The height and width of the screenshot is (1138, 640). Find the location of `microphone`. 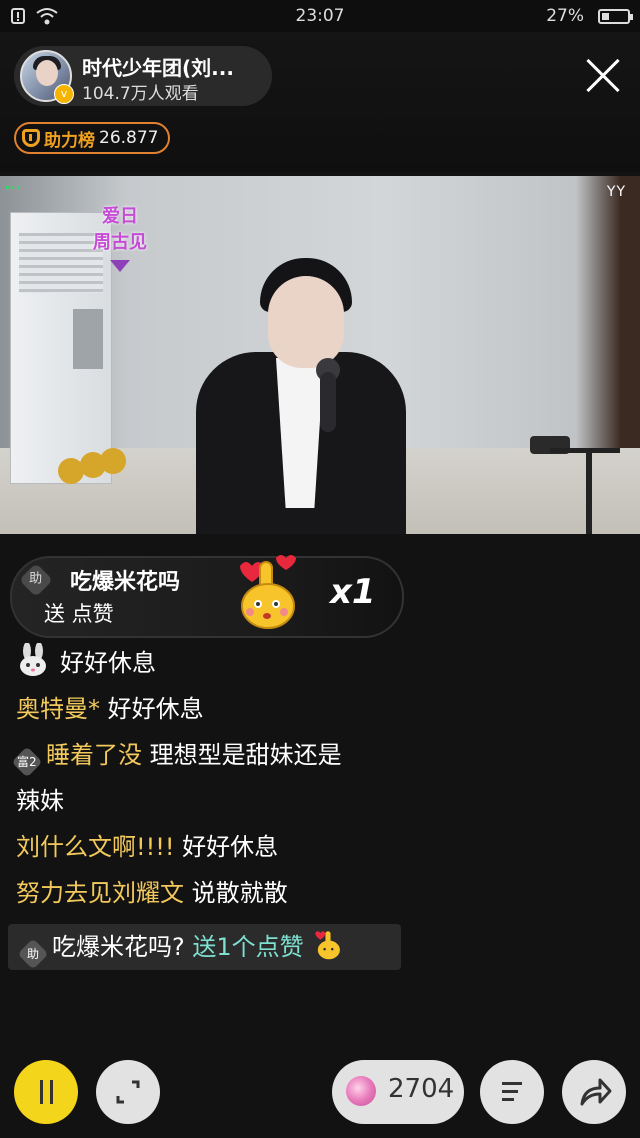

microphone is located at coordinates (328, 402).